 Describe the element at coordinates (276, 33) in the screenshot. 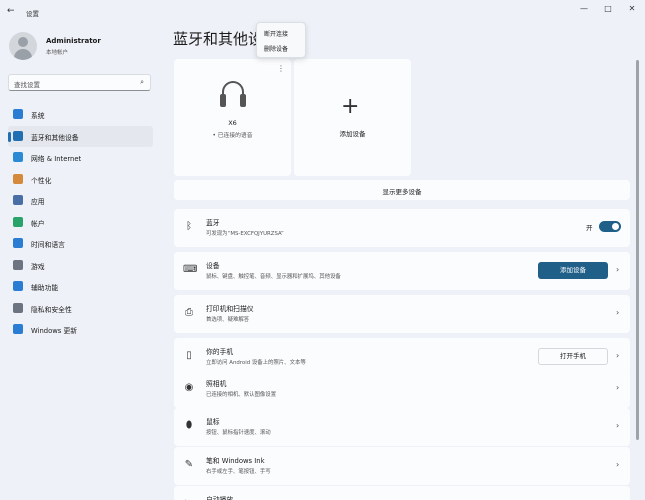

I see `menu-item-disconnect: 断开连接` at that location.